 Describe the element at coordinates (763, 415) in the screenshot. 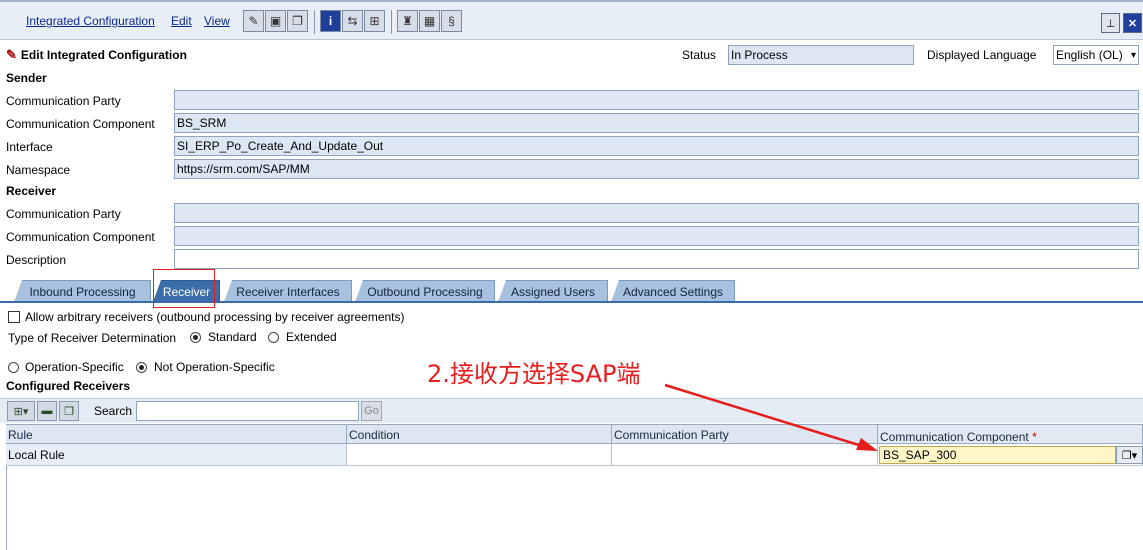

I see `annotation-arrow-line` at that location.